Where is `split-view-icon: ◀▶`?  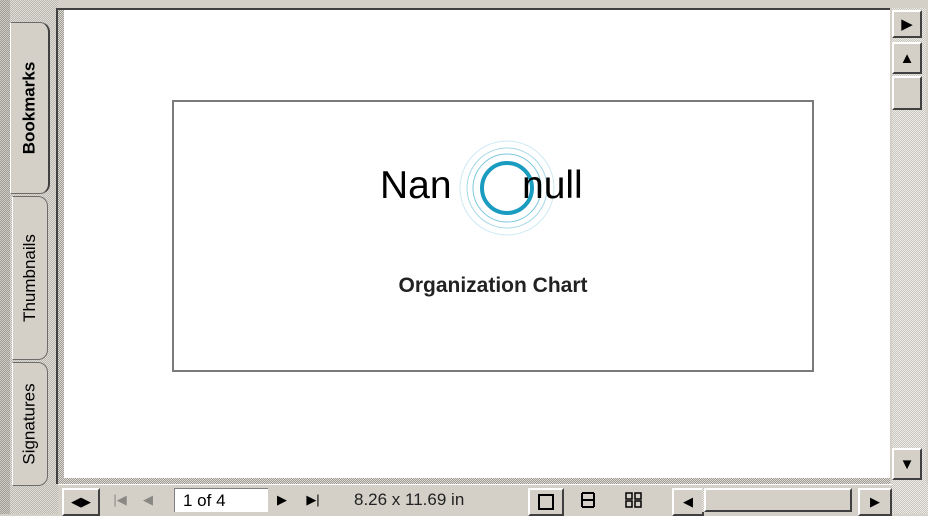
split-view-icon: ◀▶ is located at coordinates (81, 501).